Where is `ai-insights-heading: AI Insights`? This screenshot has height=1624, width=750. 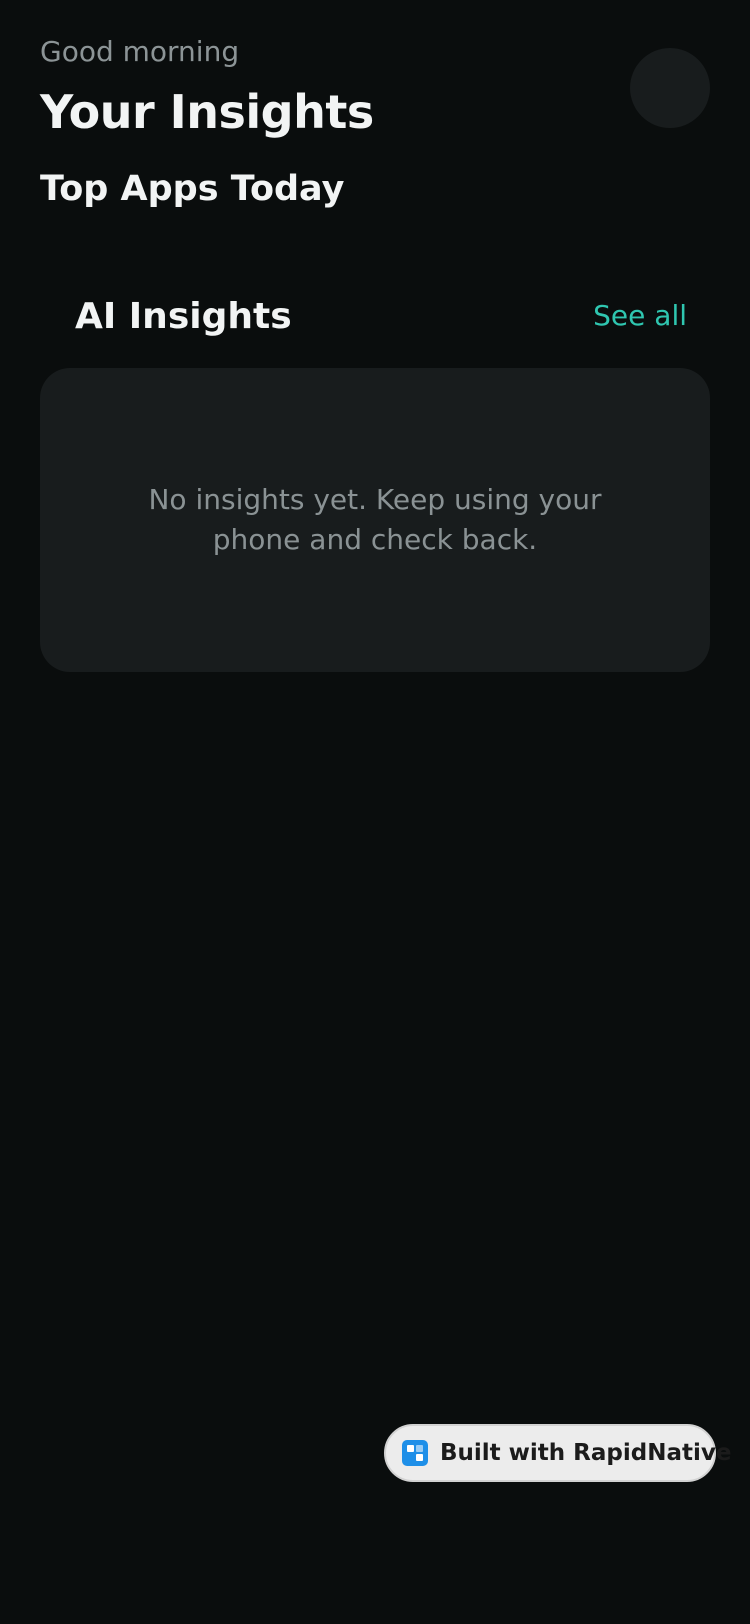
ai-insights-heading: AI Insights is located at coordinates (183, 316).